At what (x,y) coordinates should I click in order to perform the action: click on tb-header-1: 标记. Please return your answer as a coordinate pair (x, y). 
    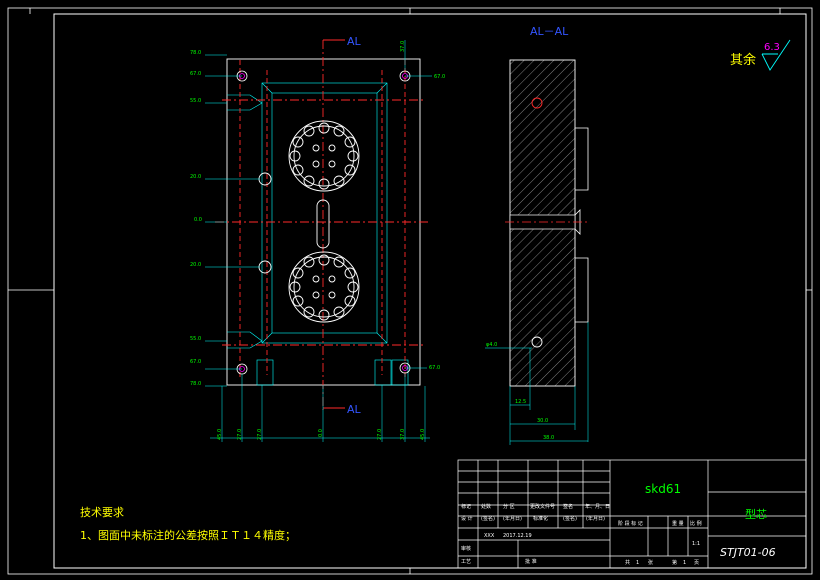
    Looking at the image, I should click on (466, 506).